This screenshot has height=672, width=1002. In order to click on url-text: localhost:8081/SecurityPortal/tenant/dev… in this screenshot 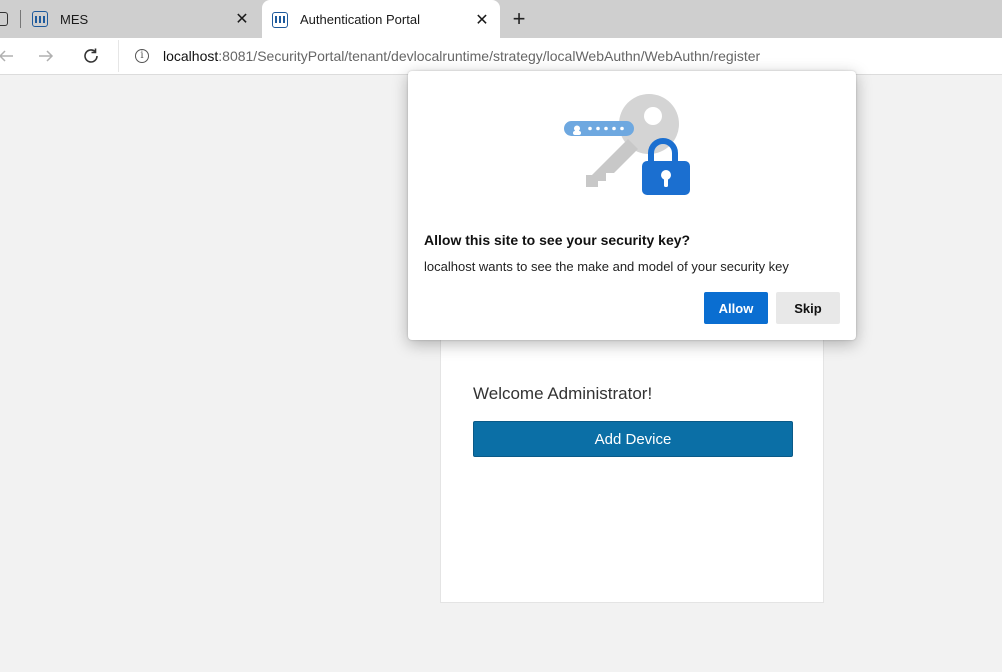, I will do `click(461, 56)`.